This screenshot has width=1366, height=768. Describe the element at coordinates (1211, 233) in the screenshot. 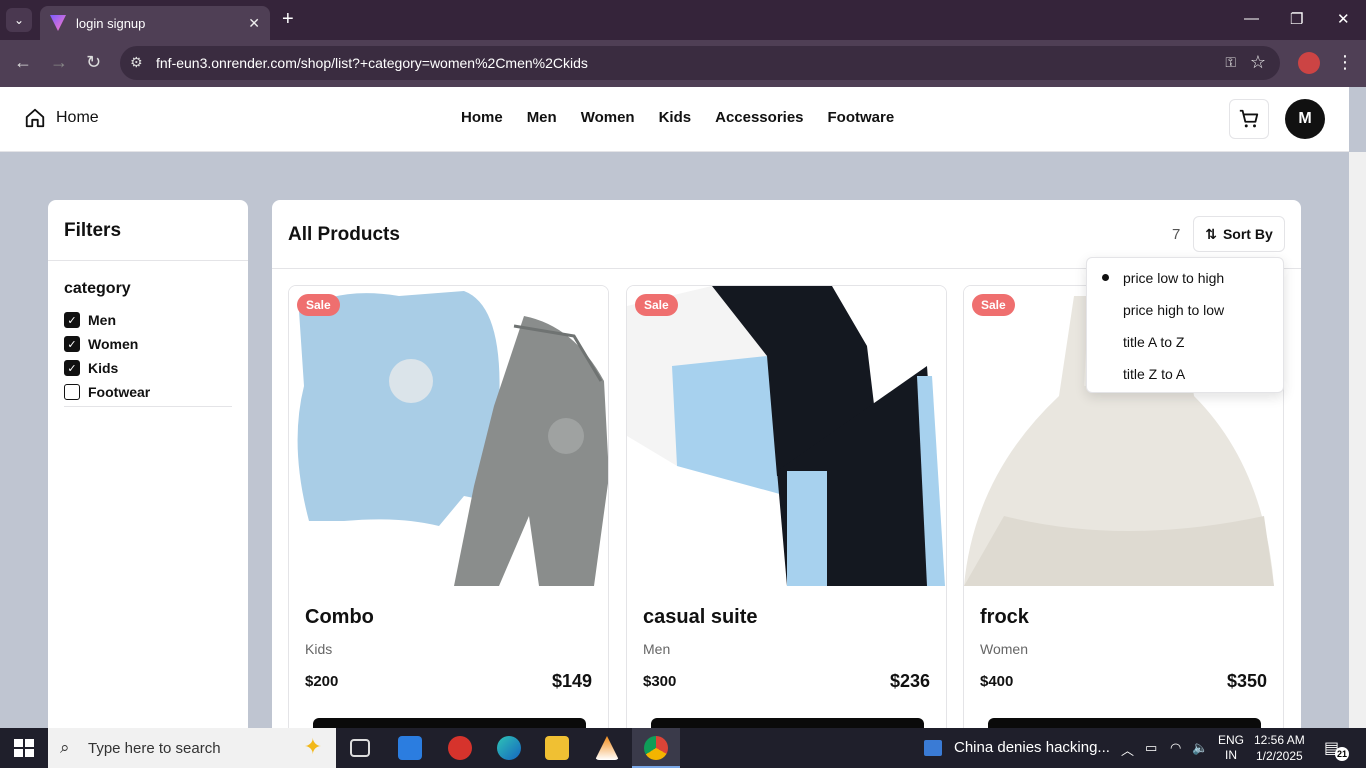

I see `sort-arrows-icon: ⇅` at that location.